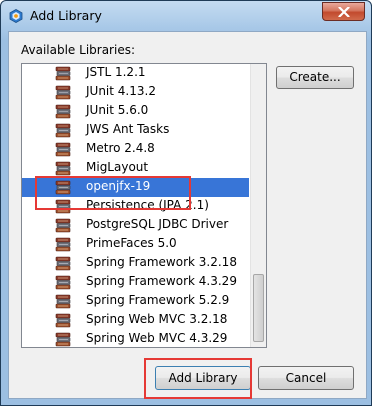 This screenshot has height=406, width=372. What do you see at coordinates (117, 110) in the screenshot?
I see `library-item-label: JUnit 5.6.0` at bounding box center [117, 110].